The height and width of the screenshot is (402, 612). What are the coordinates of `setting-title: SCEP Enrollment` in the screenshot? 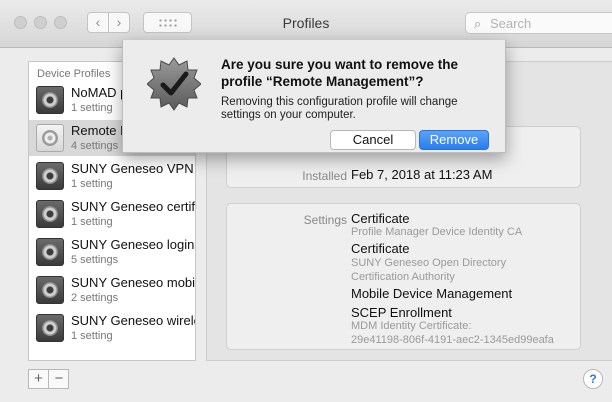 It's located at (401, 312).